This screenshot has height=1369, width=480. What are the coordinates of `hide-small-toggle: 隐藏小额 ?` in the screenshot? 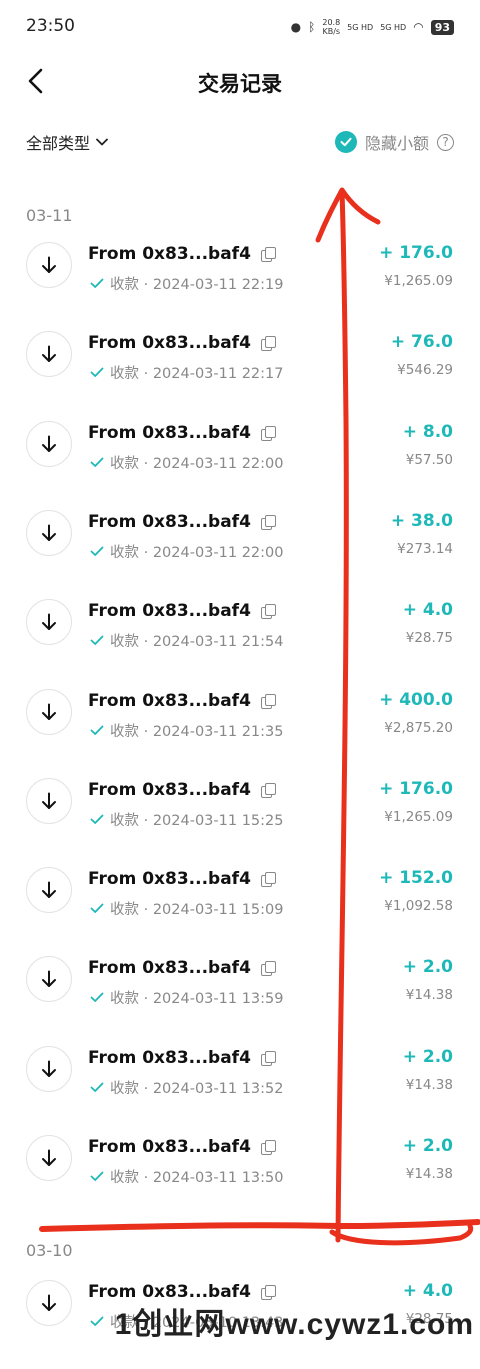 It's located at (394, 142).